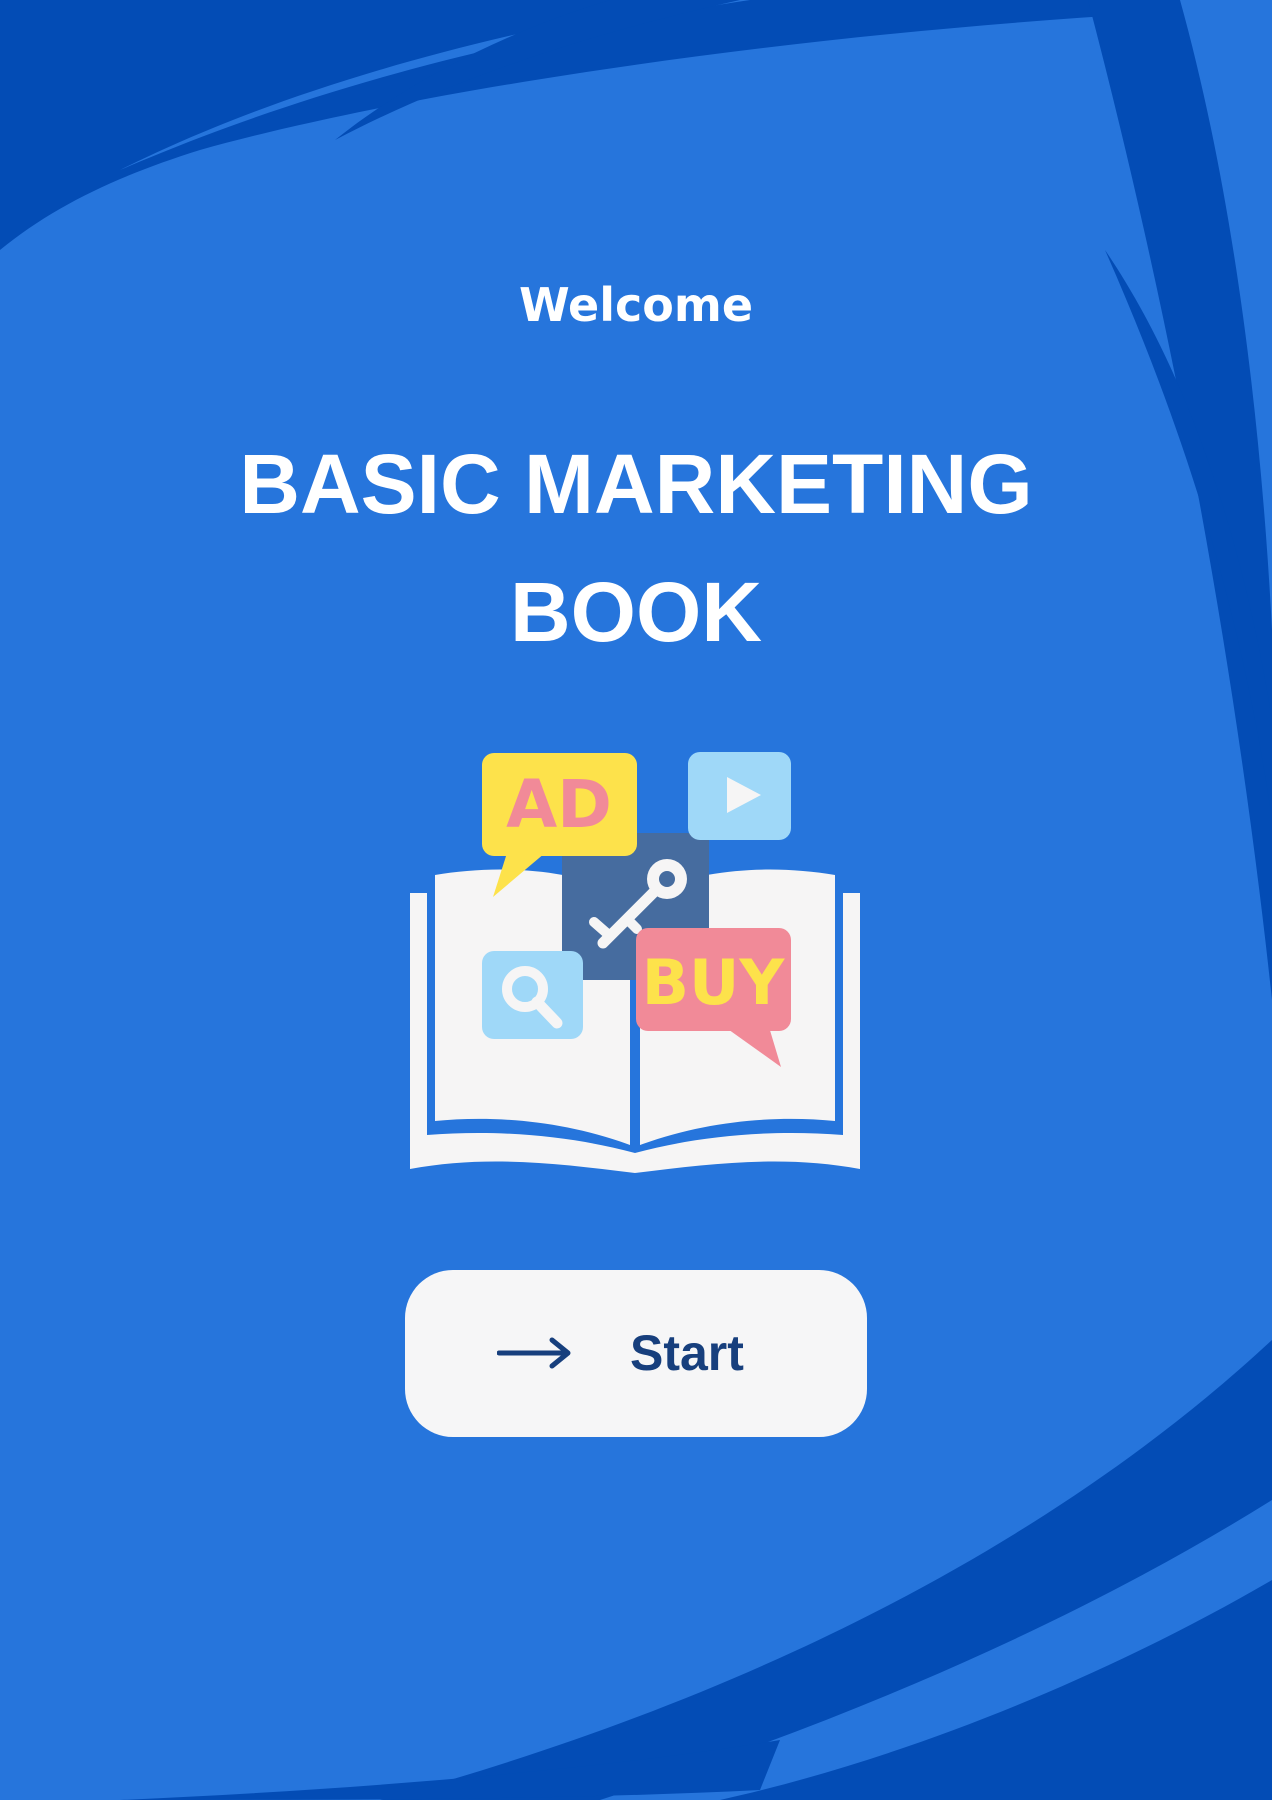 The width and height of the screenshot is (1272, 1800). I want to click on start-button-label: Start, so click(687, 1353).